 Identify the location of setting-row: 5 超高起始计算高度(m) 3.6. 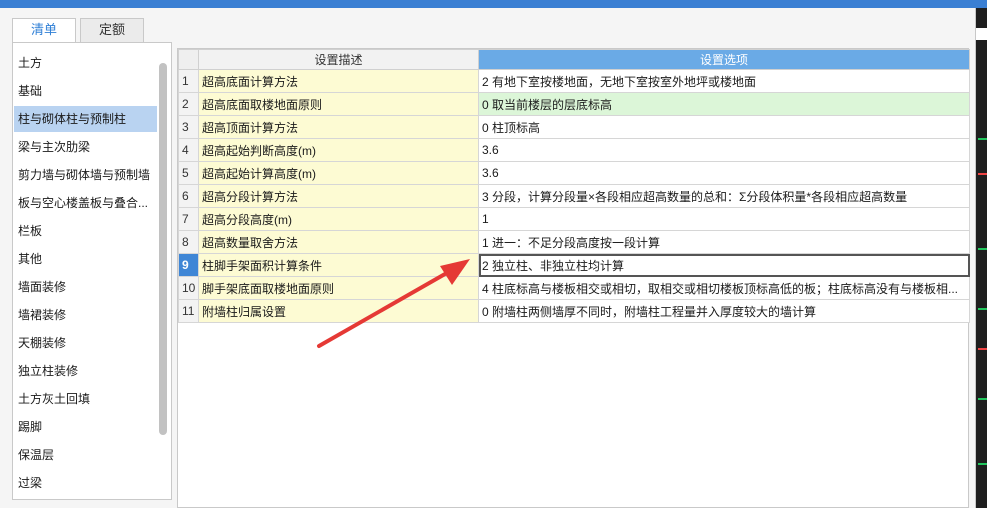
(574, 173).